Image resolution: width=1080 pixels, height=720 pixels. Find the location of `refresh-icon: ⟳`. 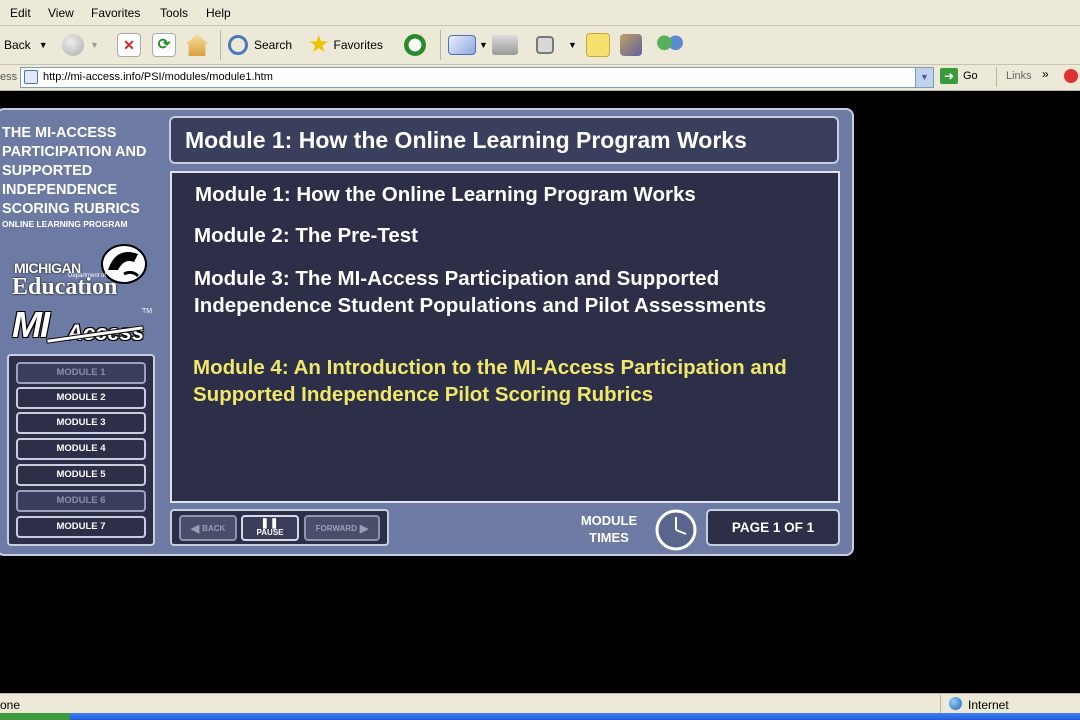

refresh-icon: ⟳ is located at coordinates (164, 45).